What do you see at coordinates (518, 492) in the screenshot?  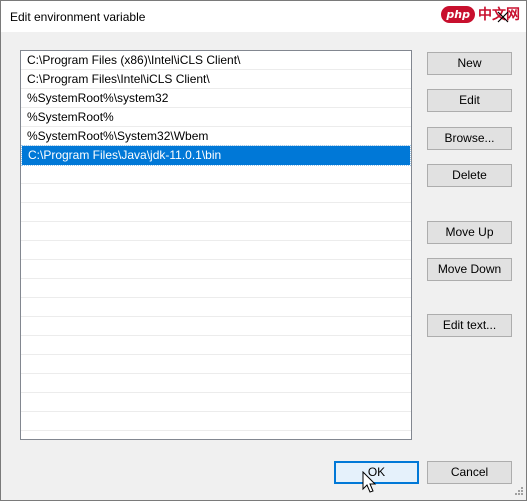 I see `resize-grip-icon` at bounding box center [518, 492].